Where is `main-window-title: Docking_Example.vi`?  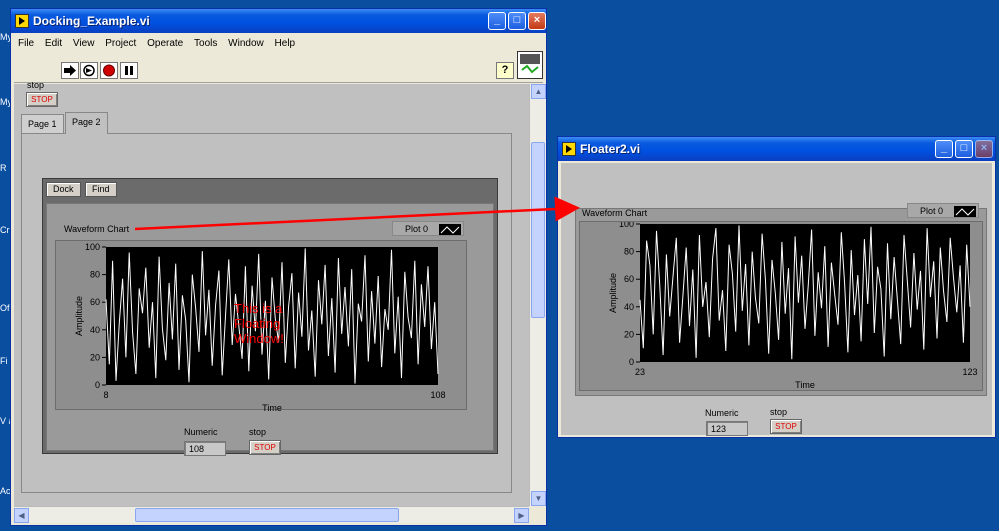
main-window-title: Docking_Example.vi is located at coordinates (91, 21).